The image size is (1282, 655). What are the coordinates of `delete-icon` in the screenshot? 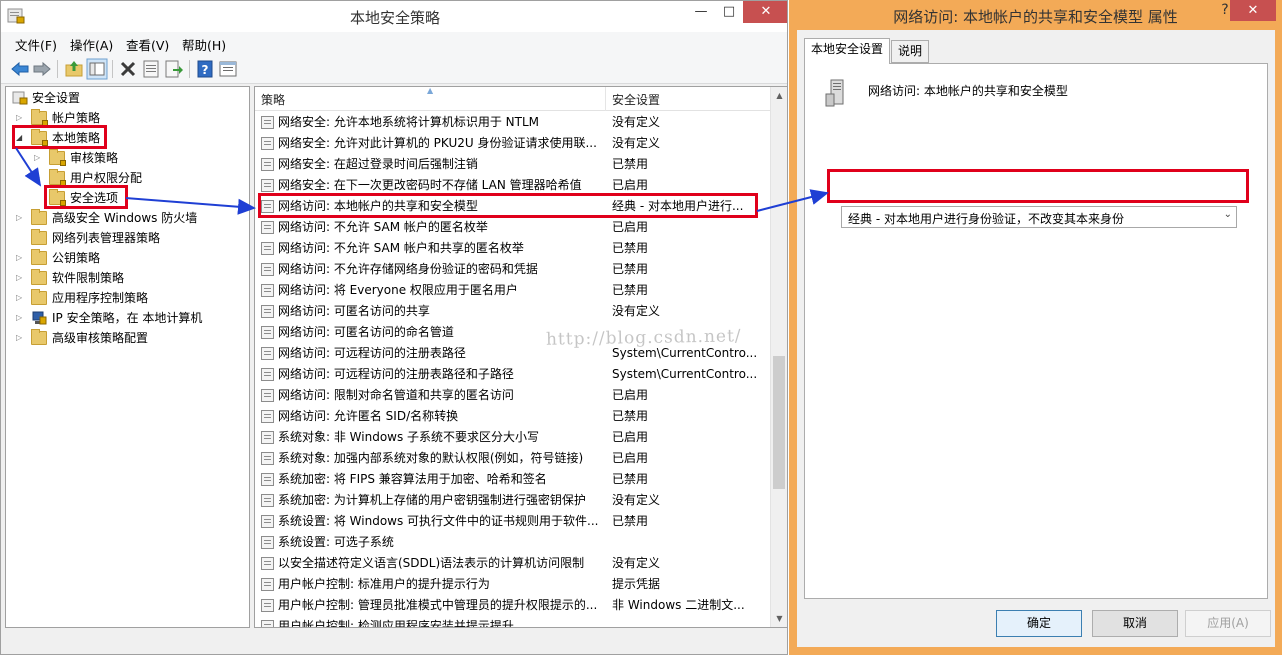 It's located at (128, 69).